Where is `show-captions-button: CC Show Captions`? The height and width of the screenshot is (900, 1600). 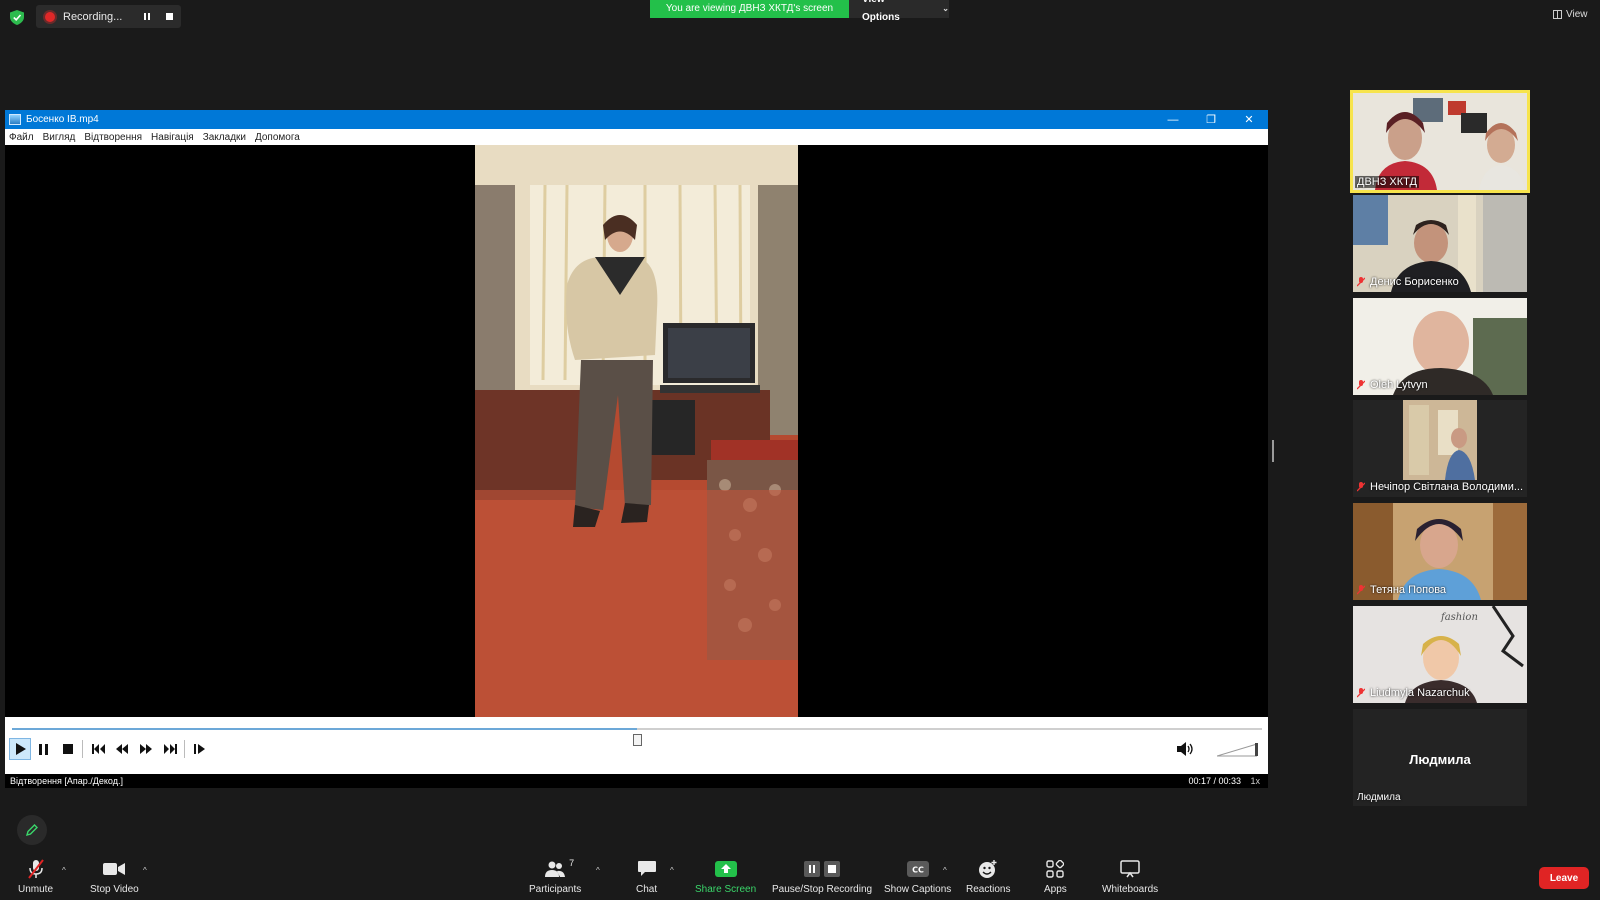 show-captions-button: CC Show Captions is located at coordinates (917, 876).